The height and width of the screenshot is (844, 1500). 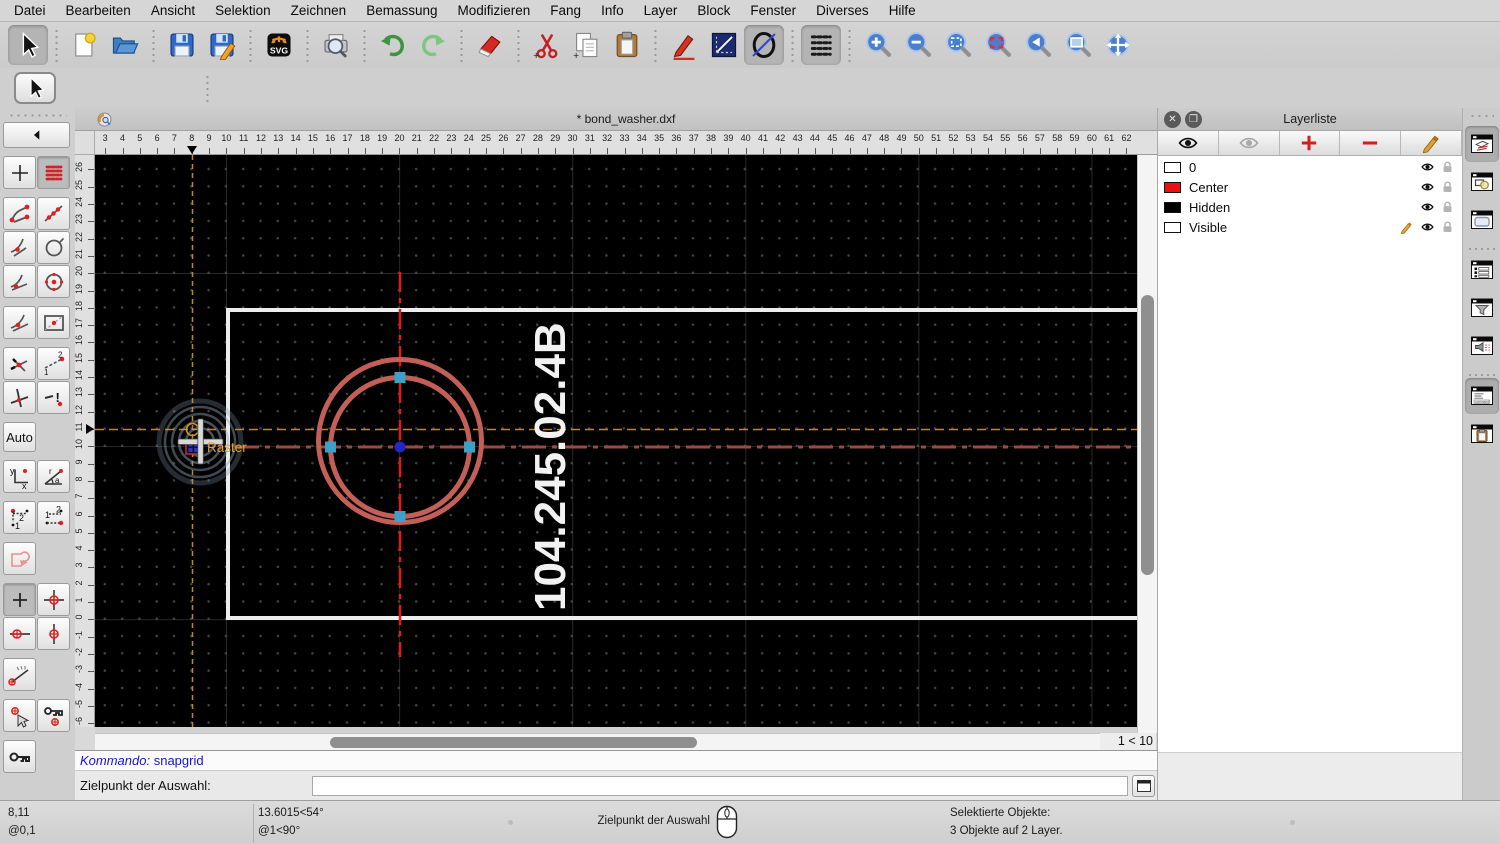 What do you see at coordinates (319, 11) in the screenshot?
I see `menu-zeichnen: Zeichnen` at bounding box center [319, 11].